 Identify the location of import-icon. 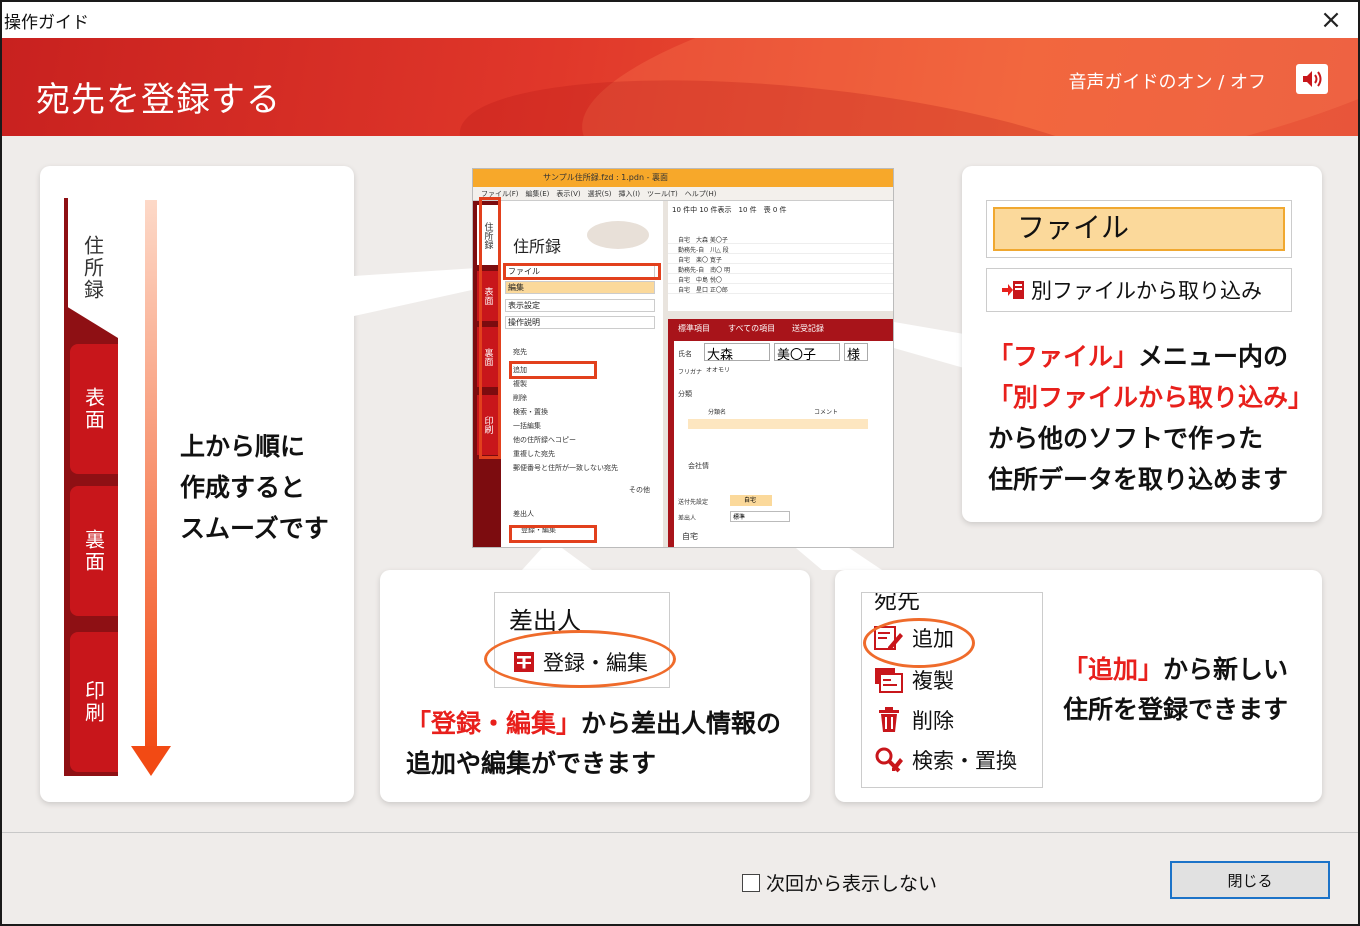
(1013, 290).